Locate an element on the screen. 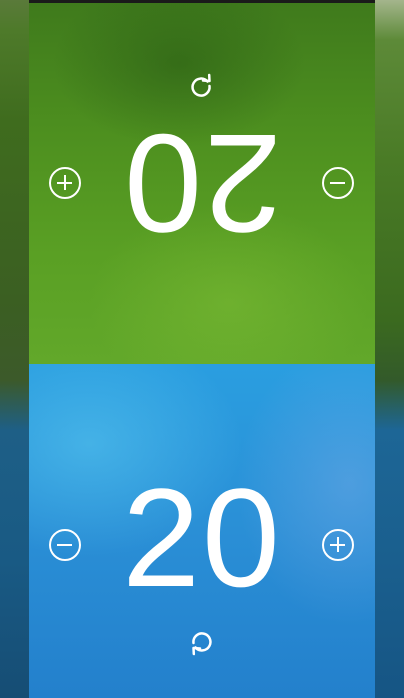  top-reset-button is located at coordinates (201, 86).